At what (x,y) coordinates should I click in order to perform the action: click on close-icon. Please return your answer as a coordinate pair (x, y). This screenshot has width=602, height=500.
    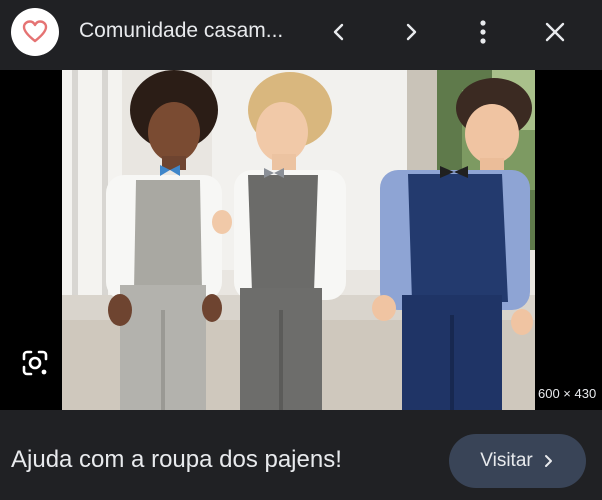
    Looking at the image, I should click on (555, 32).